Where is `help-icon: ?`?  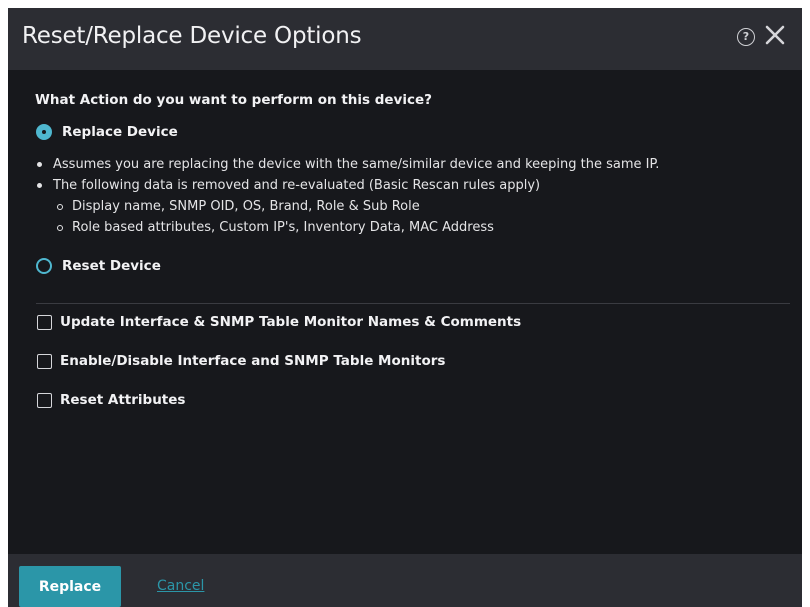
help-icon: ? is located at coordinates (746, 37).